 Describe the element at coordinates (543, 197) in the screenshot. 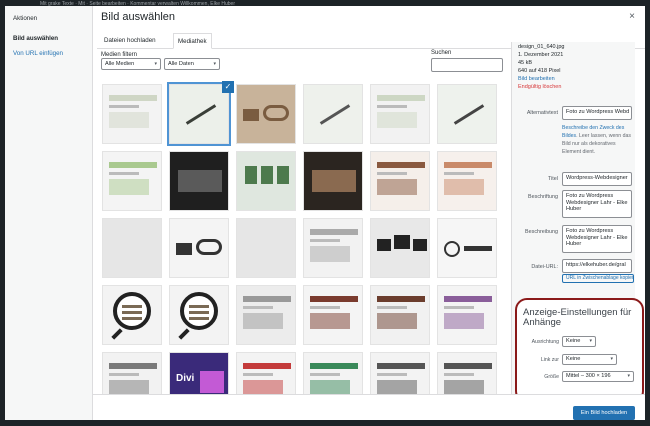

I see `caption-label: Beschriftung` at that location.